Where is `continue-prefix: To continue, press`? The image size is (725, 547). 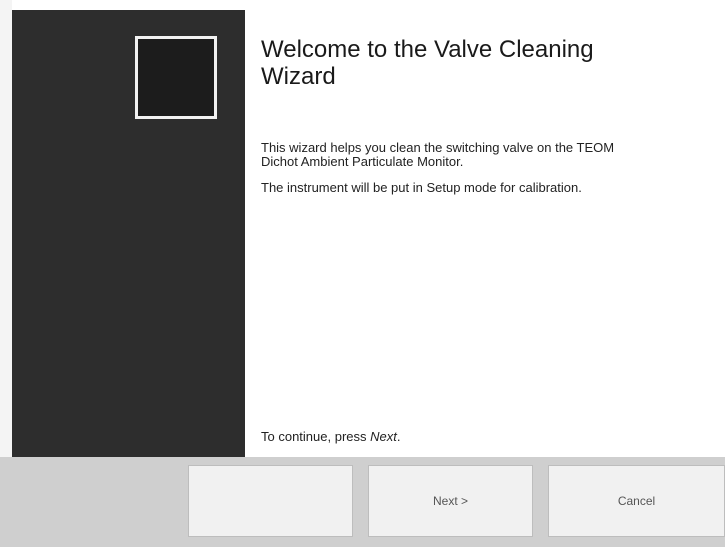 continue-prefix: To continue, press is located at coordinates (316, 436).